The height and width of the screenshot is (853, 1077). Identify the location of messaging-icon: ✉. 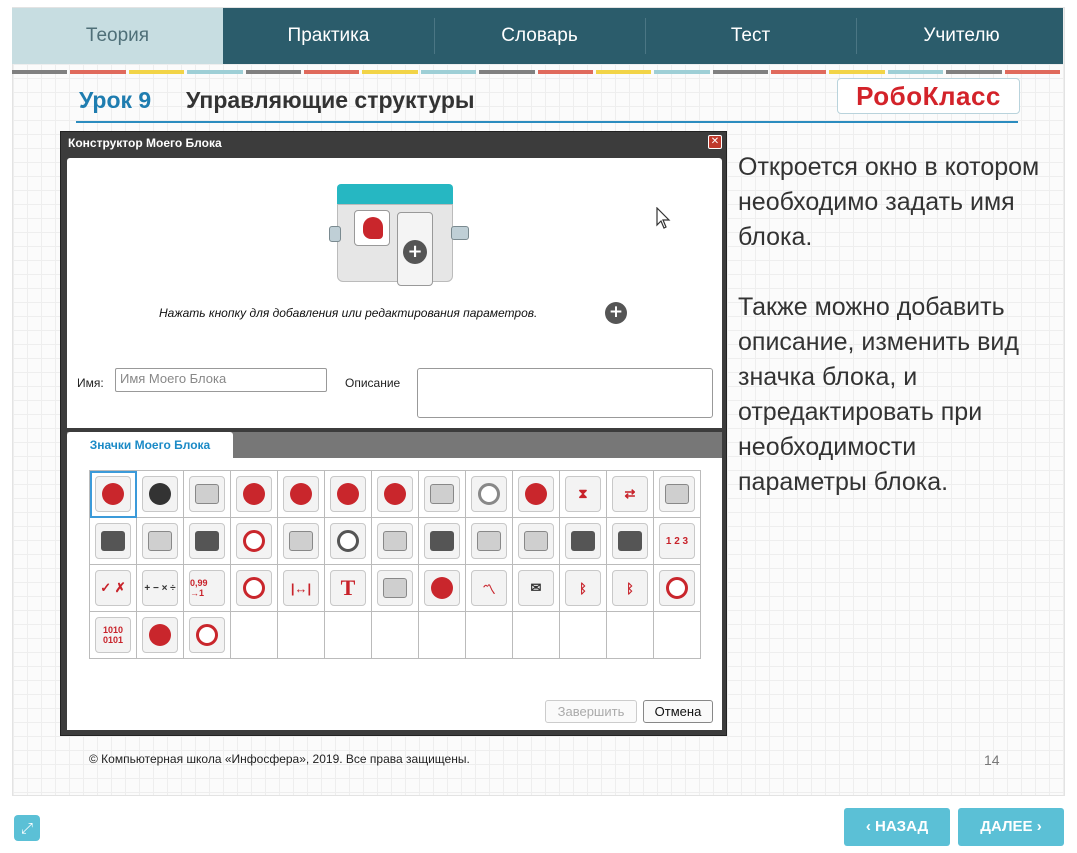
(536, 588).